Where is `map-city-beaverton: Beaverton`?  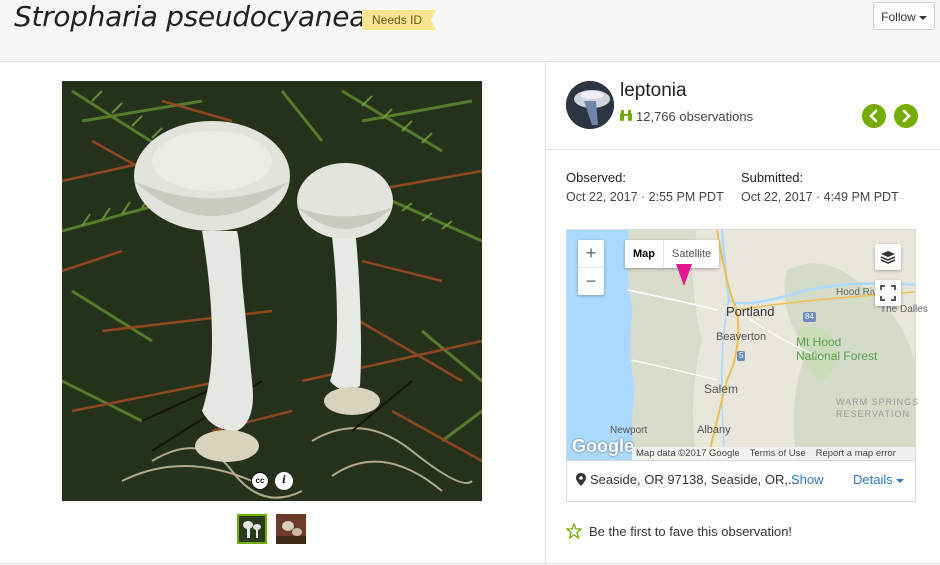 map-city-beaverton: Beaverton is located at coordinates (741, 337).